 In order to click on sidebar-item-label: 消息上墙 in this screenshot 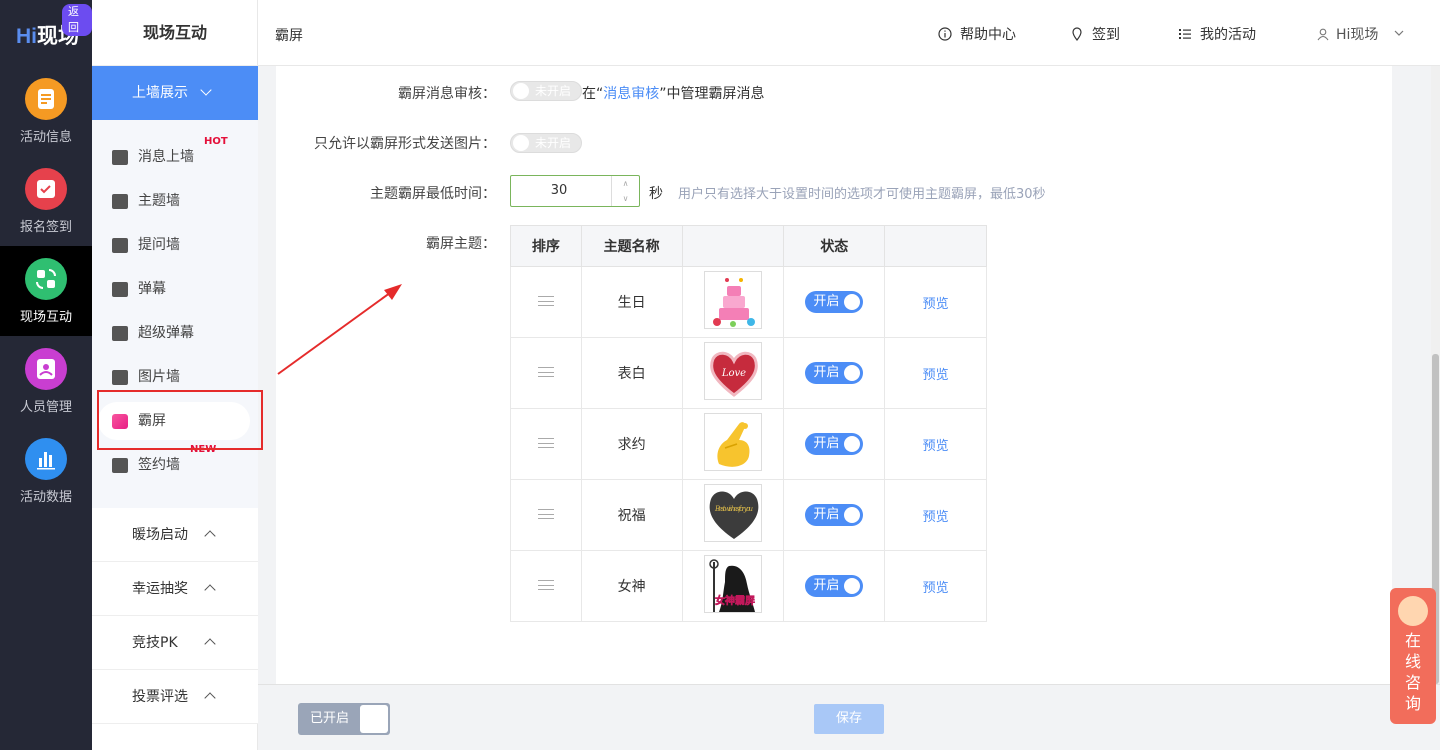, I will do `click(166, 157)`.